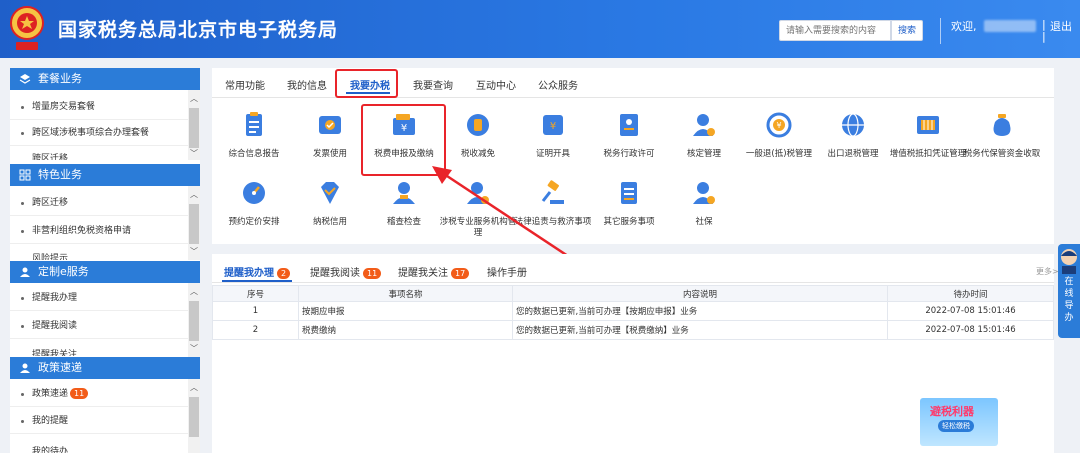 The height and width of the screenshot is (453, 1080). What do you see at coordinates (99, 107) in the screenshot?
I see `sidebar-item: 增量房交易套餐` at bounding box center [99, 107].